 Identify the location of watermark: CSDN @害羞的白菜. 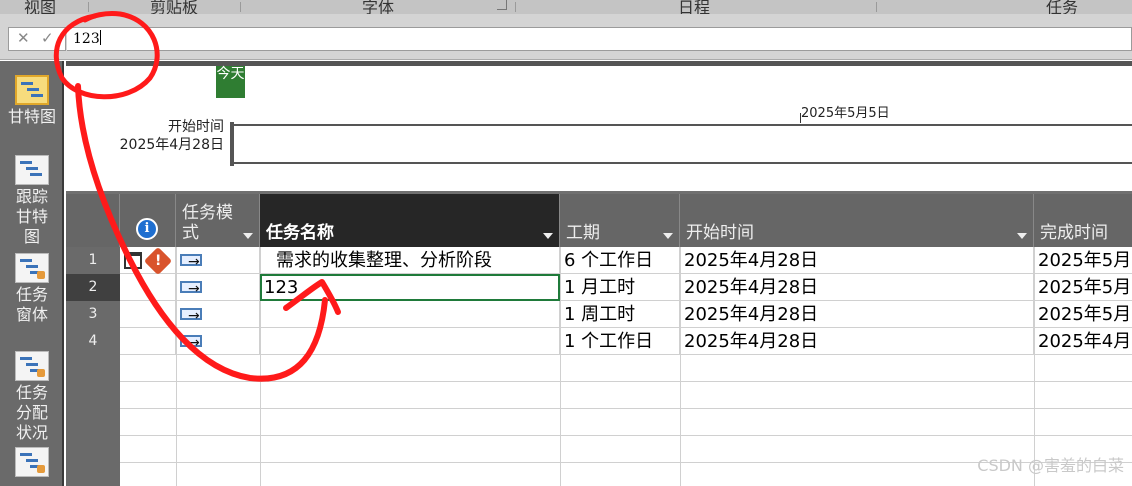
(1050, 465).